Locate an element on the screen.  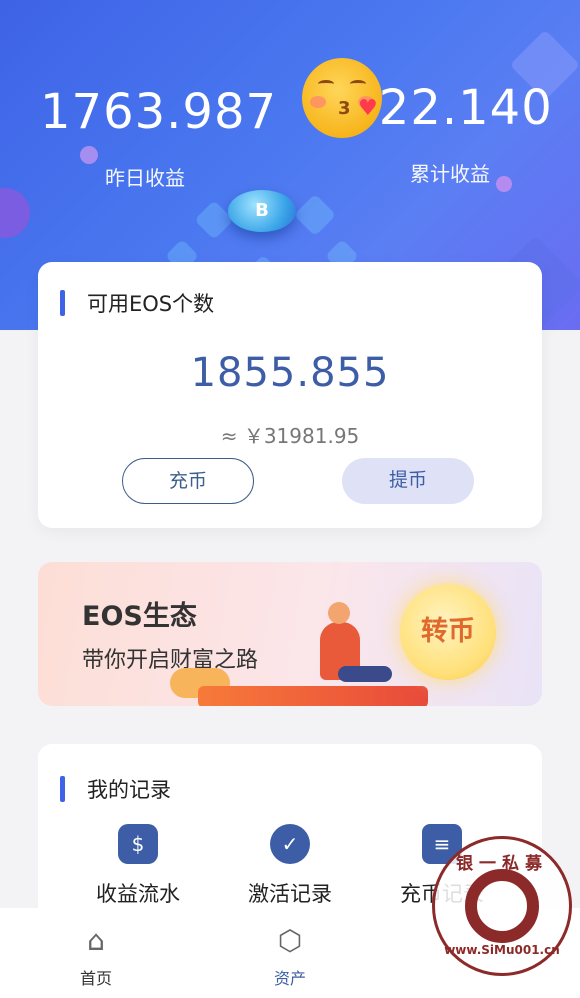
watermark-seal: 银一私募 www.SiMu001.cn is located at coordinates (502, 906).